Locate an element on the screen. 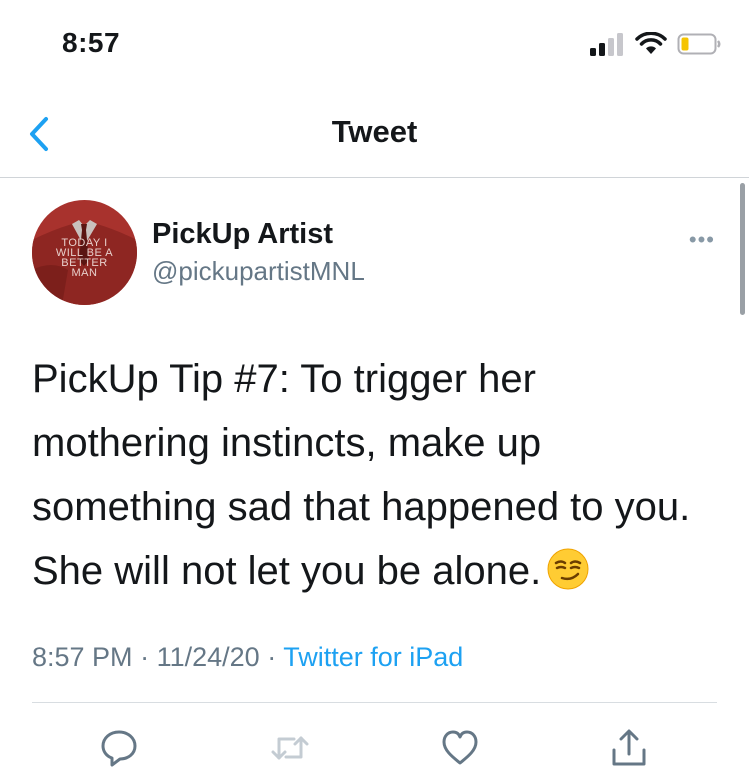 The width and height of the screenshot is (749, 781). page-title: Tweet is located at coordinates (374, 131).